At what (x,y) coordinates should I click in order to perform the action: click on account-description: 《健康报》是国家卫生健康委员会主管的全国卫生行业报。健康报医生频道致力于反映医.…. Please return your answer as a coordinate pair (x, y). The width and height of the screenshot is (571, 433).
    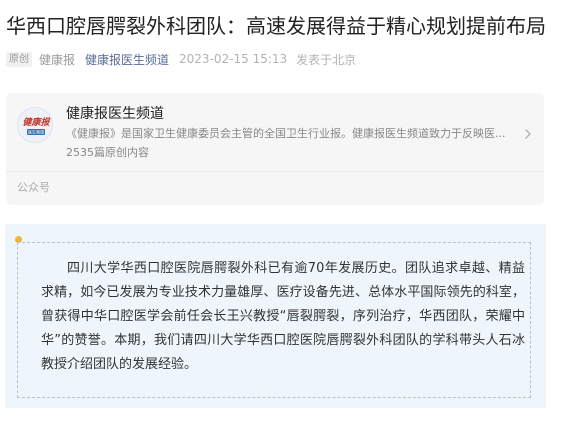
    Looking at the image, I should click on (286, 133).